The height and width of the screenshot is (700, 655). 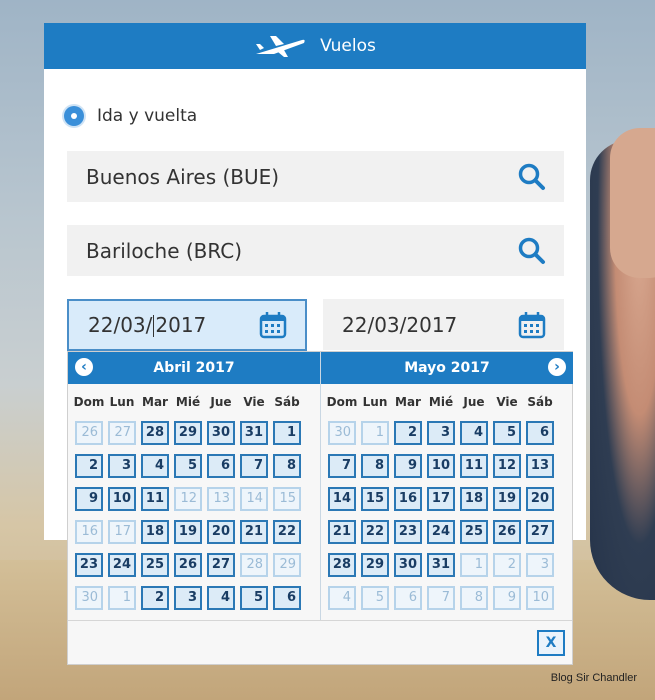 I want to click on close-calendar-button: X, so click(x=551, y=643).